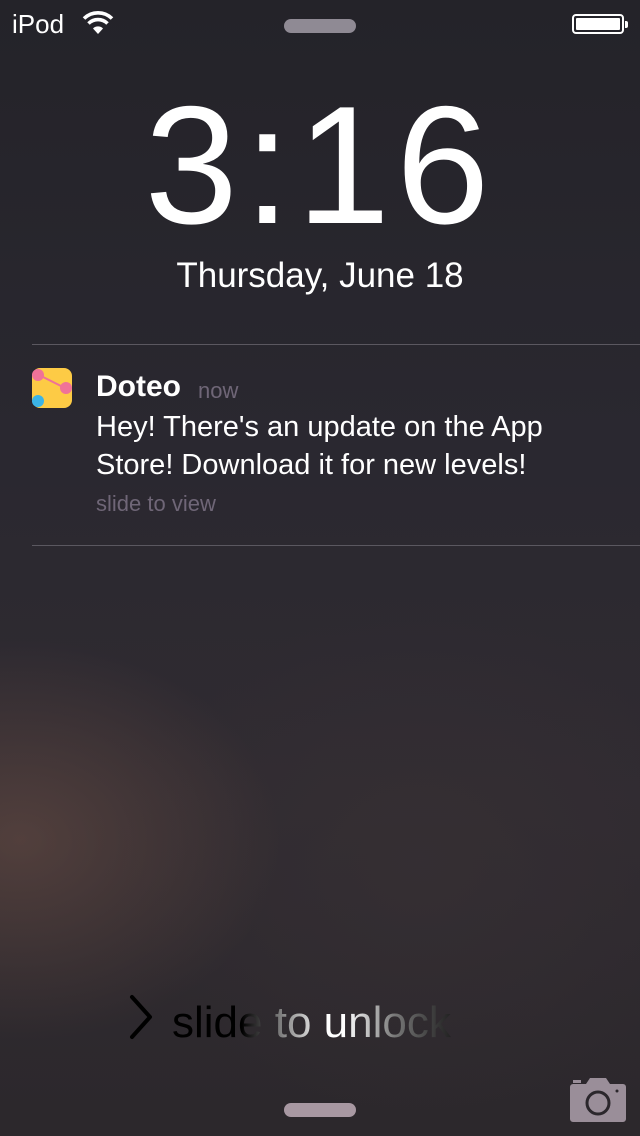  I want to click on camera-icon, so click(598, 1102).